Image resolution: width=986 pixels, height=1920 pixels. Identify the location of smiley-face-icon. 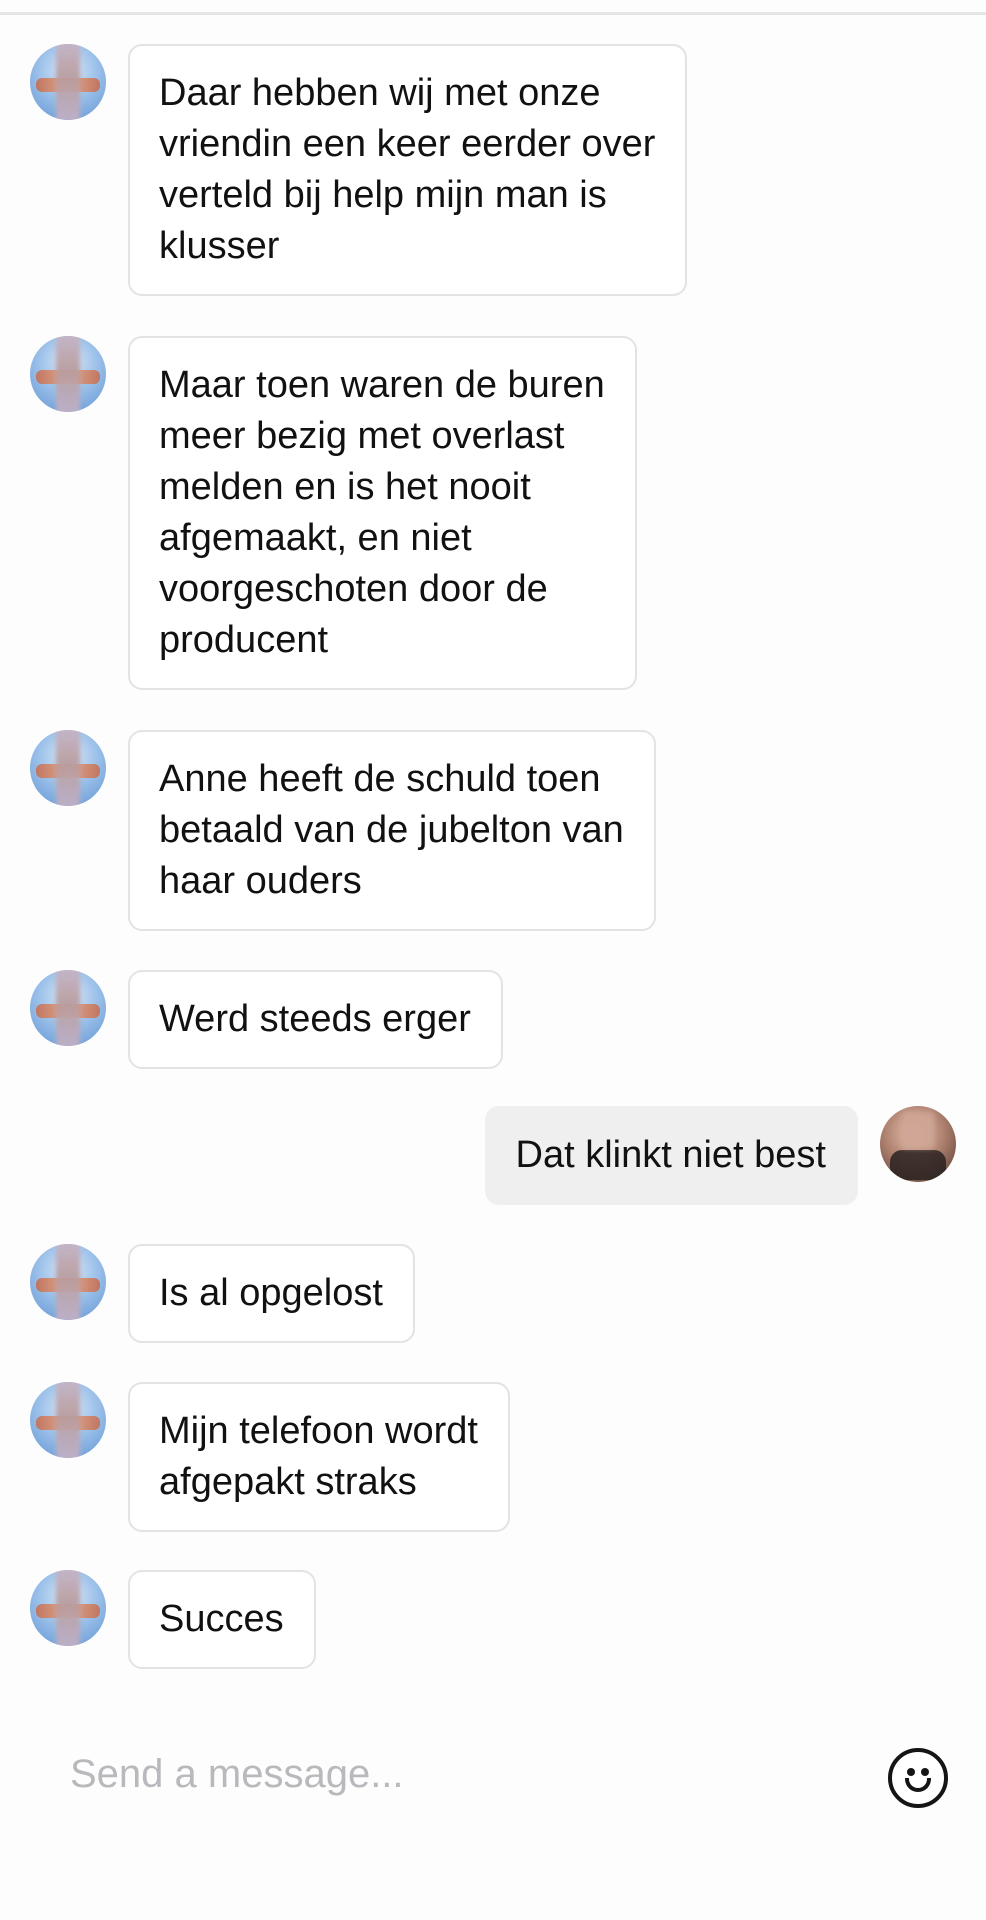
(918, 1778).